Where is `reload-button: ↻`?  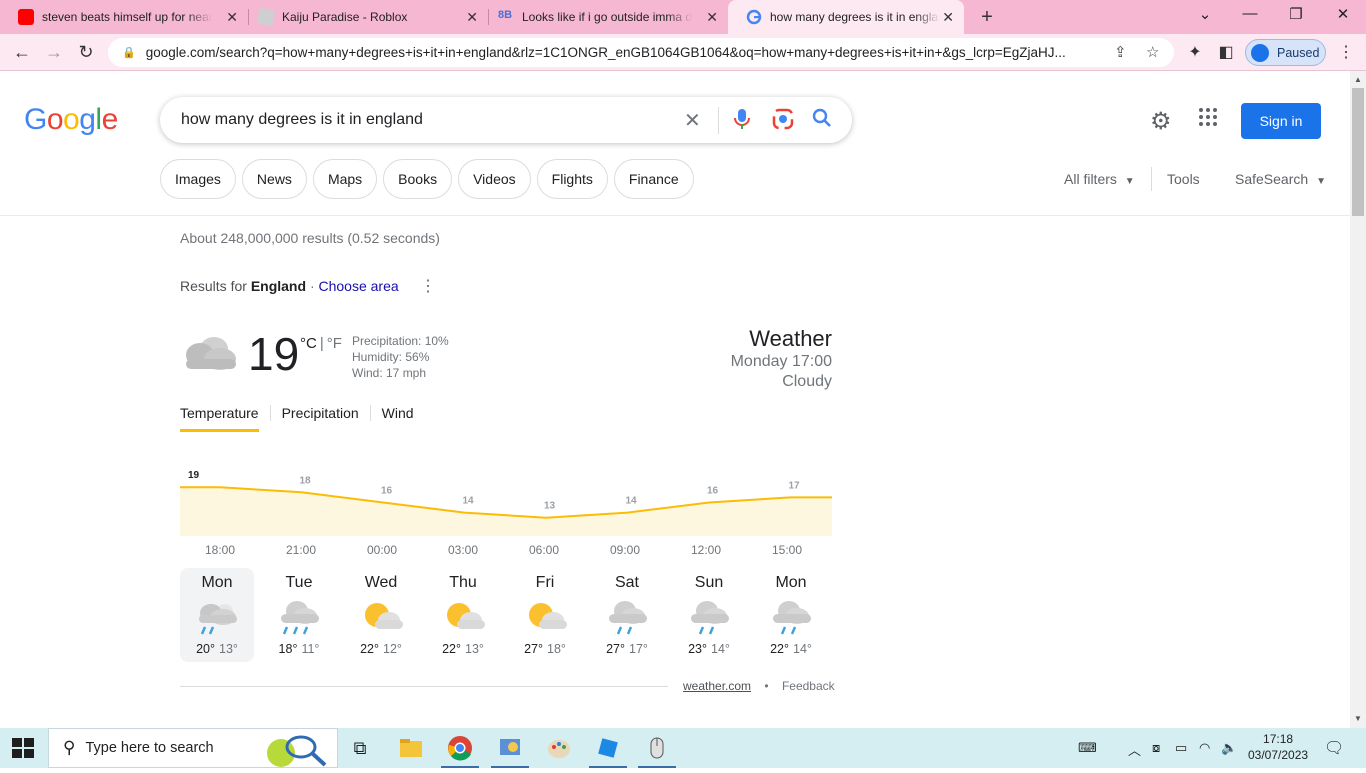
reload-button: ↻ is located at coordinates (86, 52).